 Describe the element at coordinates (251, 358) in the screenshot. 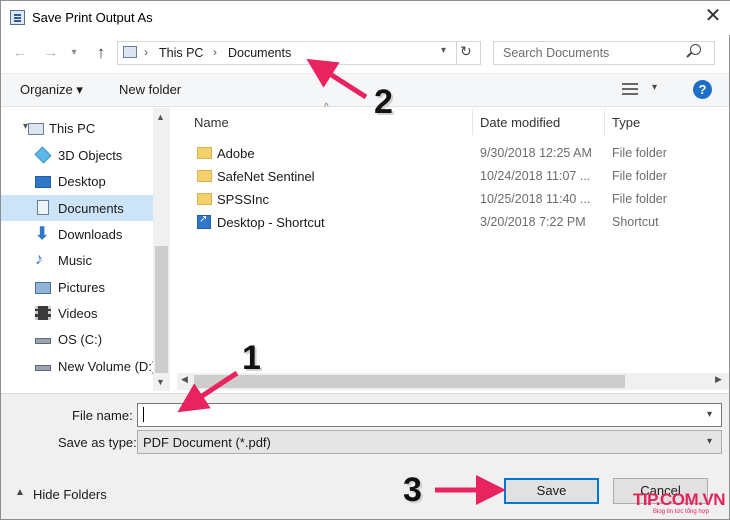

I see `annotation-number-1: 1` at that location.